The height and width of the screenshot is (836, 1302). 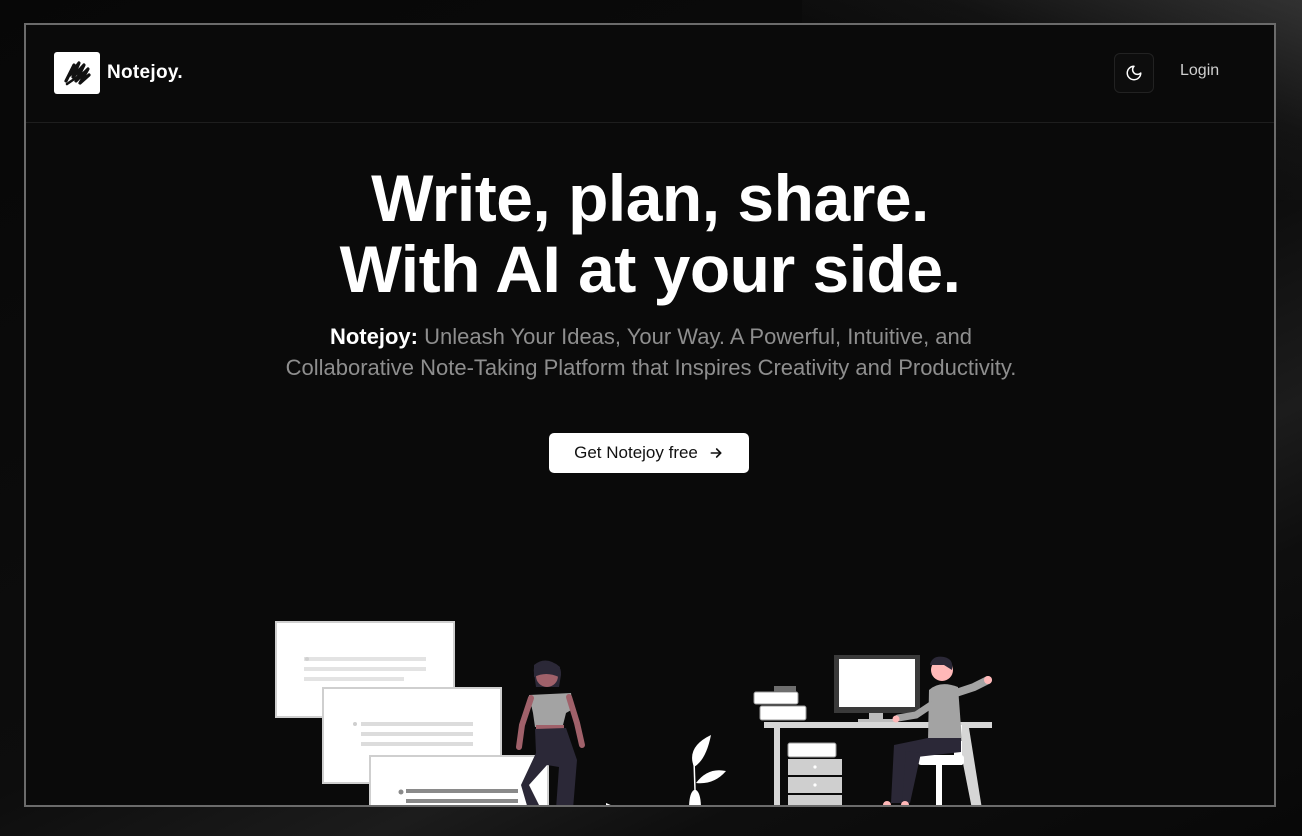 I want to click on hero-illustration, so click(x=633, y=713).